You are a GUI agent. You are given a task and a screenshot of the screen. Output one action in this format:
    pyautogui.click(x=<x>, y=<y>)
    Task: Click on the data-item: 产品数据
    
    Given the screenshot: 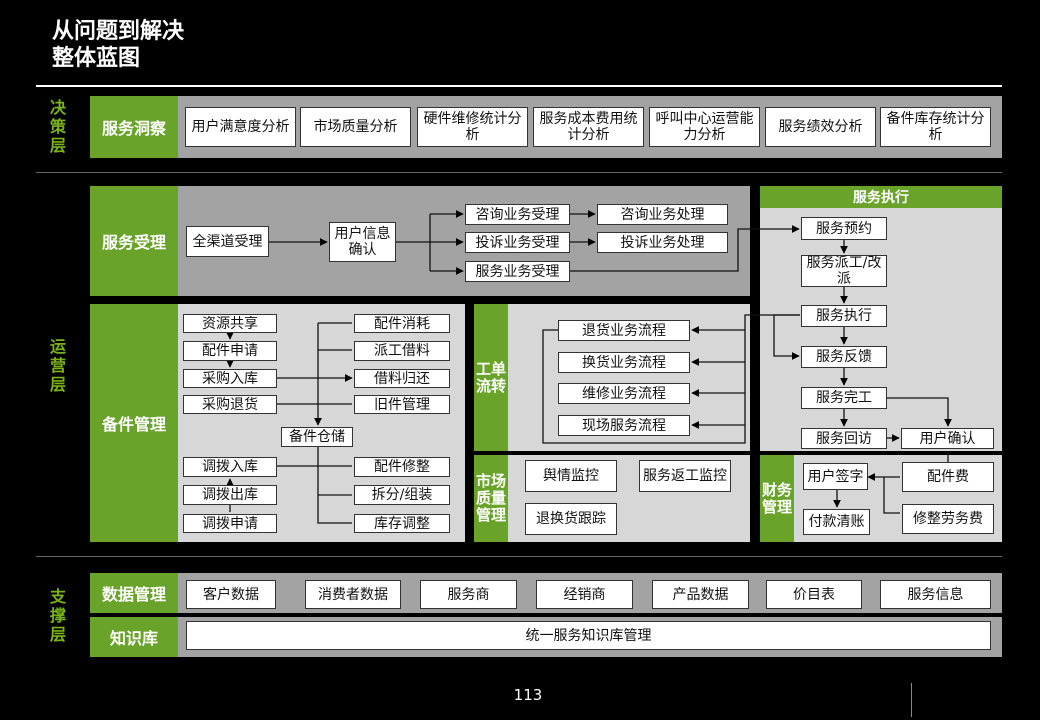 What is the action you would take?
    pyautogui.click(x=700, y=594)
    